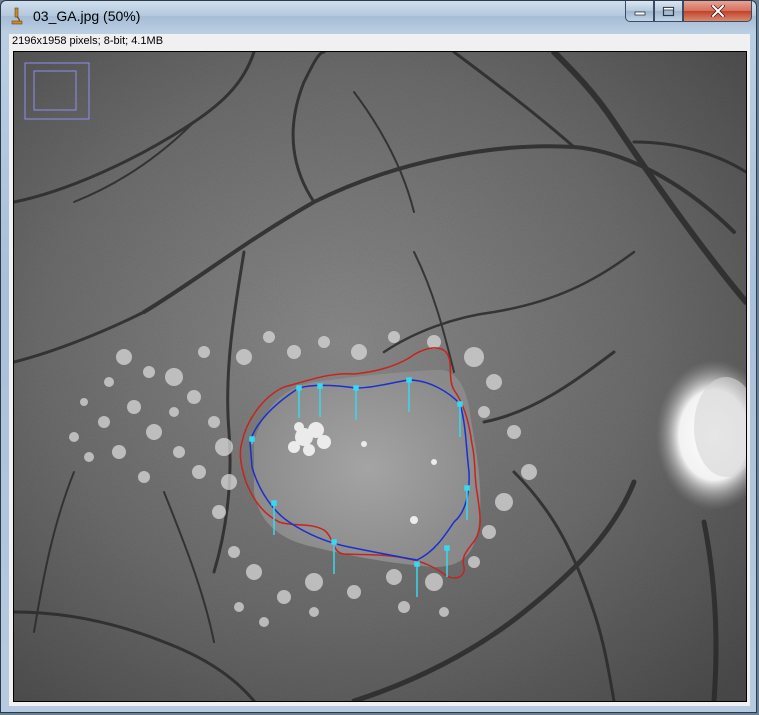 The height and width of the screenshot is (715, 759). What do you see at coordinates (17, 16) in the screenshot?
I see `imagej-microscope-icon` at bounding box center [17, 16].